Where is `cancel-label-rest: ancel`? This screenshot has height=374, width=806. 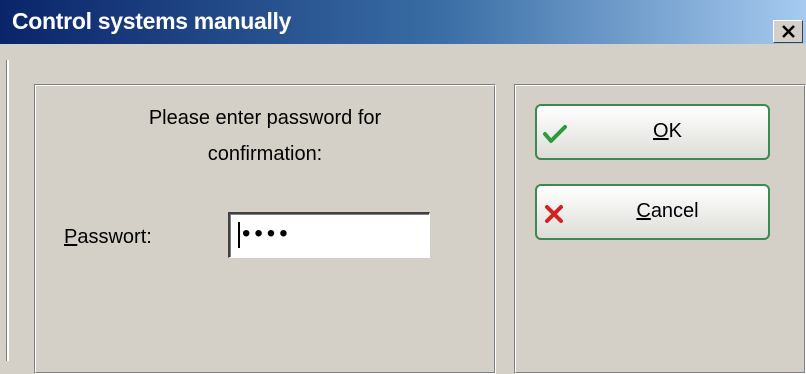 cancel-label-rest: ancel is located at coordinates (674, 211).